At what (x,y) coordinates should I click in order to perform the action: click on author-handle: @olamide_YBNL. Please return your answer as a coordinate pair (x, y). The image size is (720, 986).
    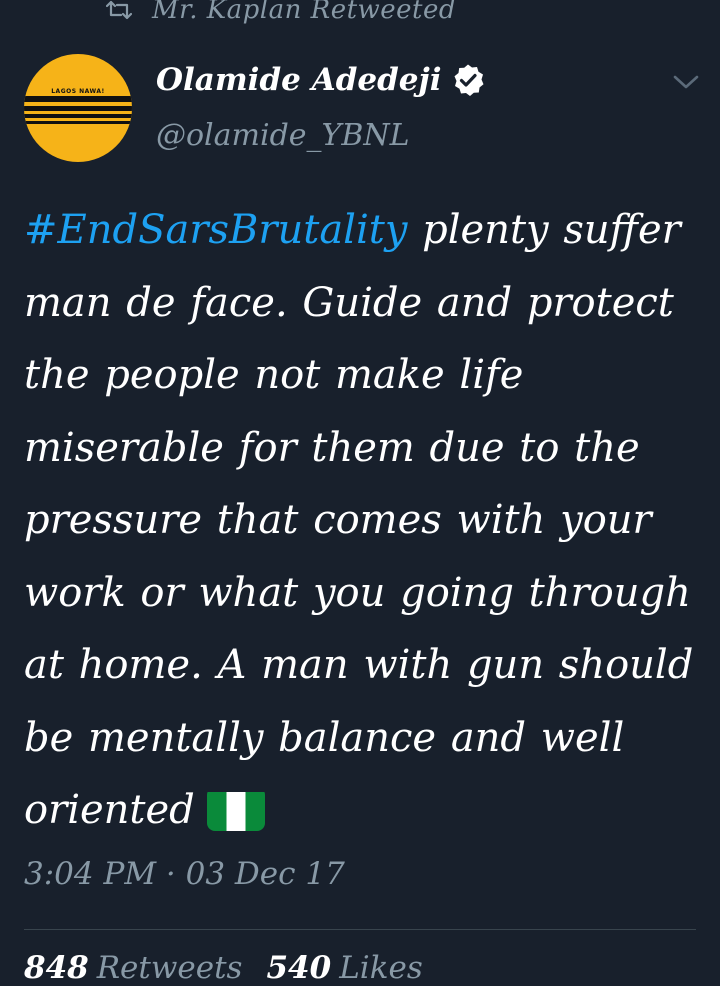
    Looking at the image, I should click on (283, 135).